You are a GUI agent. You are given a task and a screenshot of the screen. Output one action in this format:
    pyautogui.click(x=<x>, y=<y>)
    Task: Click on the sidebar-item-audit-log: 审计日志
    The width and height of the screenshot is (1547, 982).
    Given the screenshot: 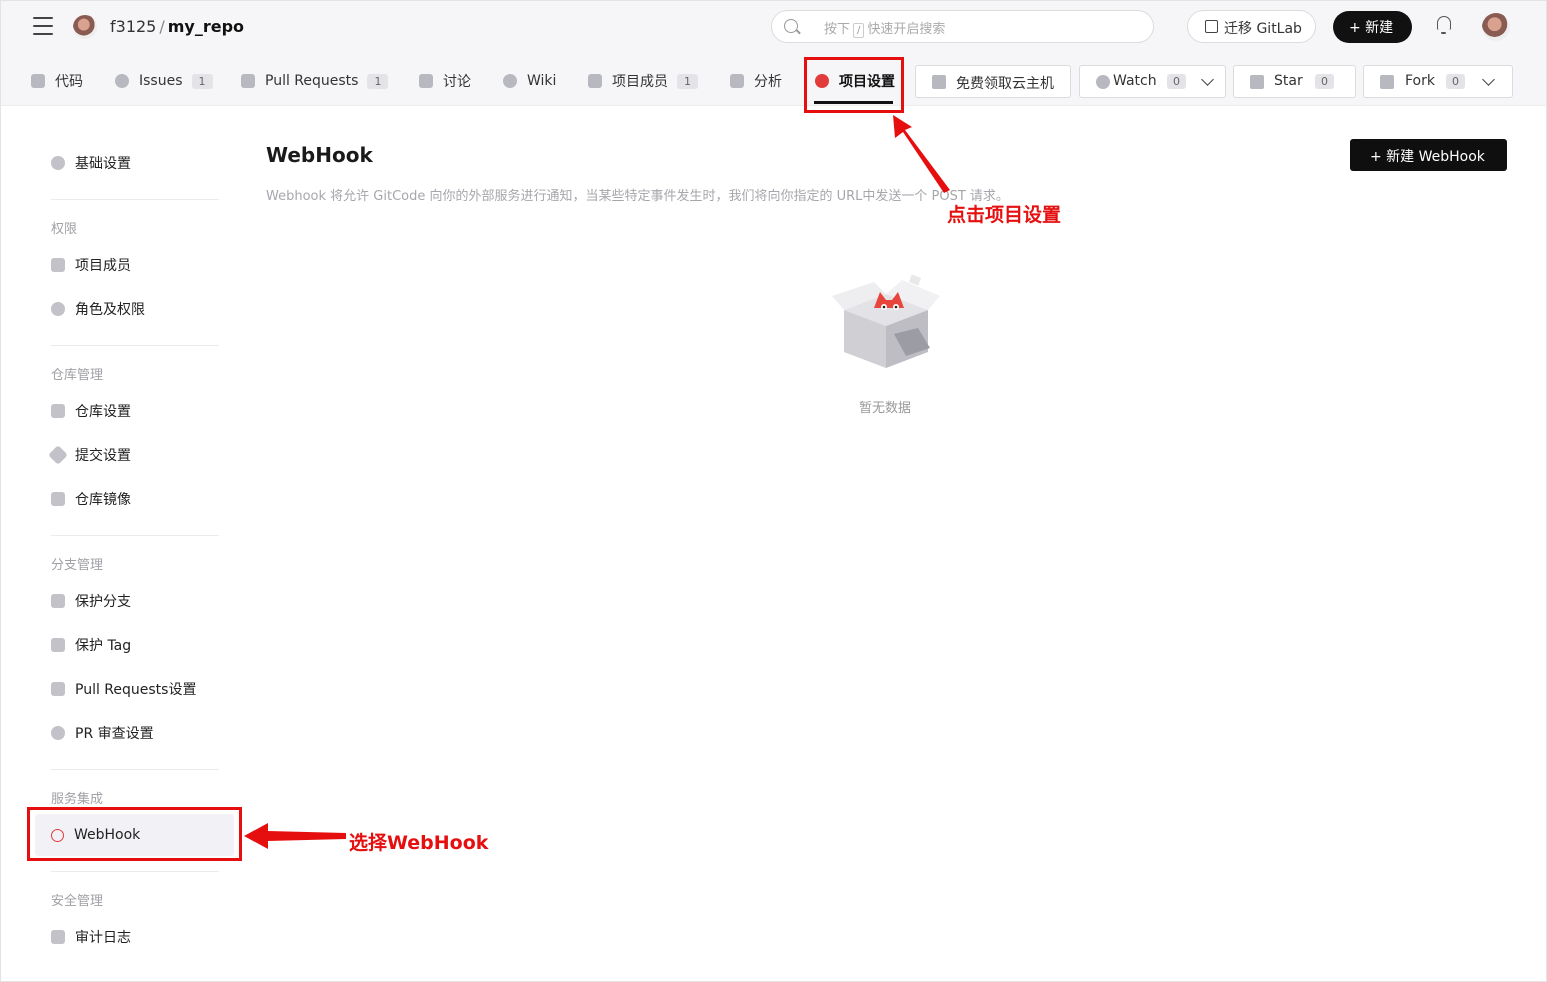 What is the action you would take?
    pyautogui.click(x=91, y=937)
    